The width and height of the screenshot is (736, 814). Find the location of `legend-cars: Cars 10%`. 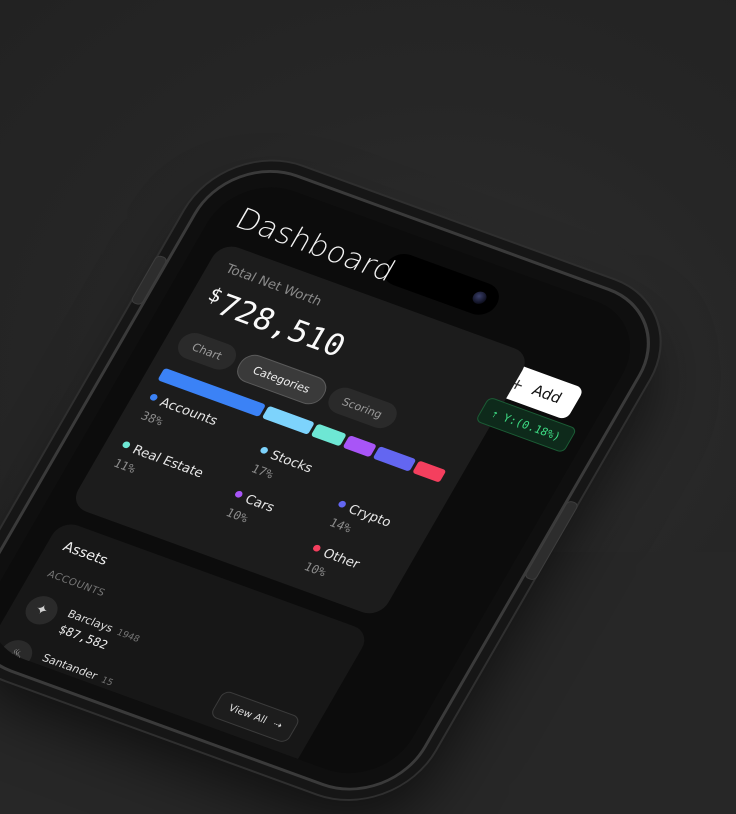

legend-cars: Cars 10% is located at coordinates (249, 509).